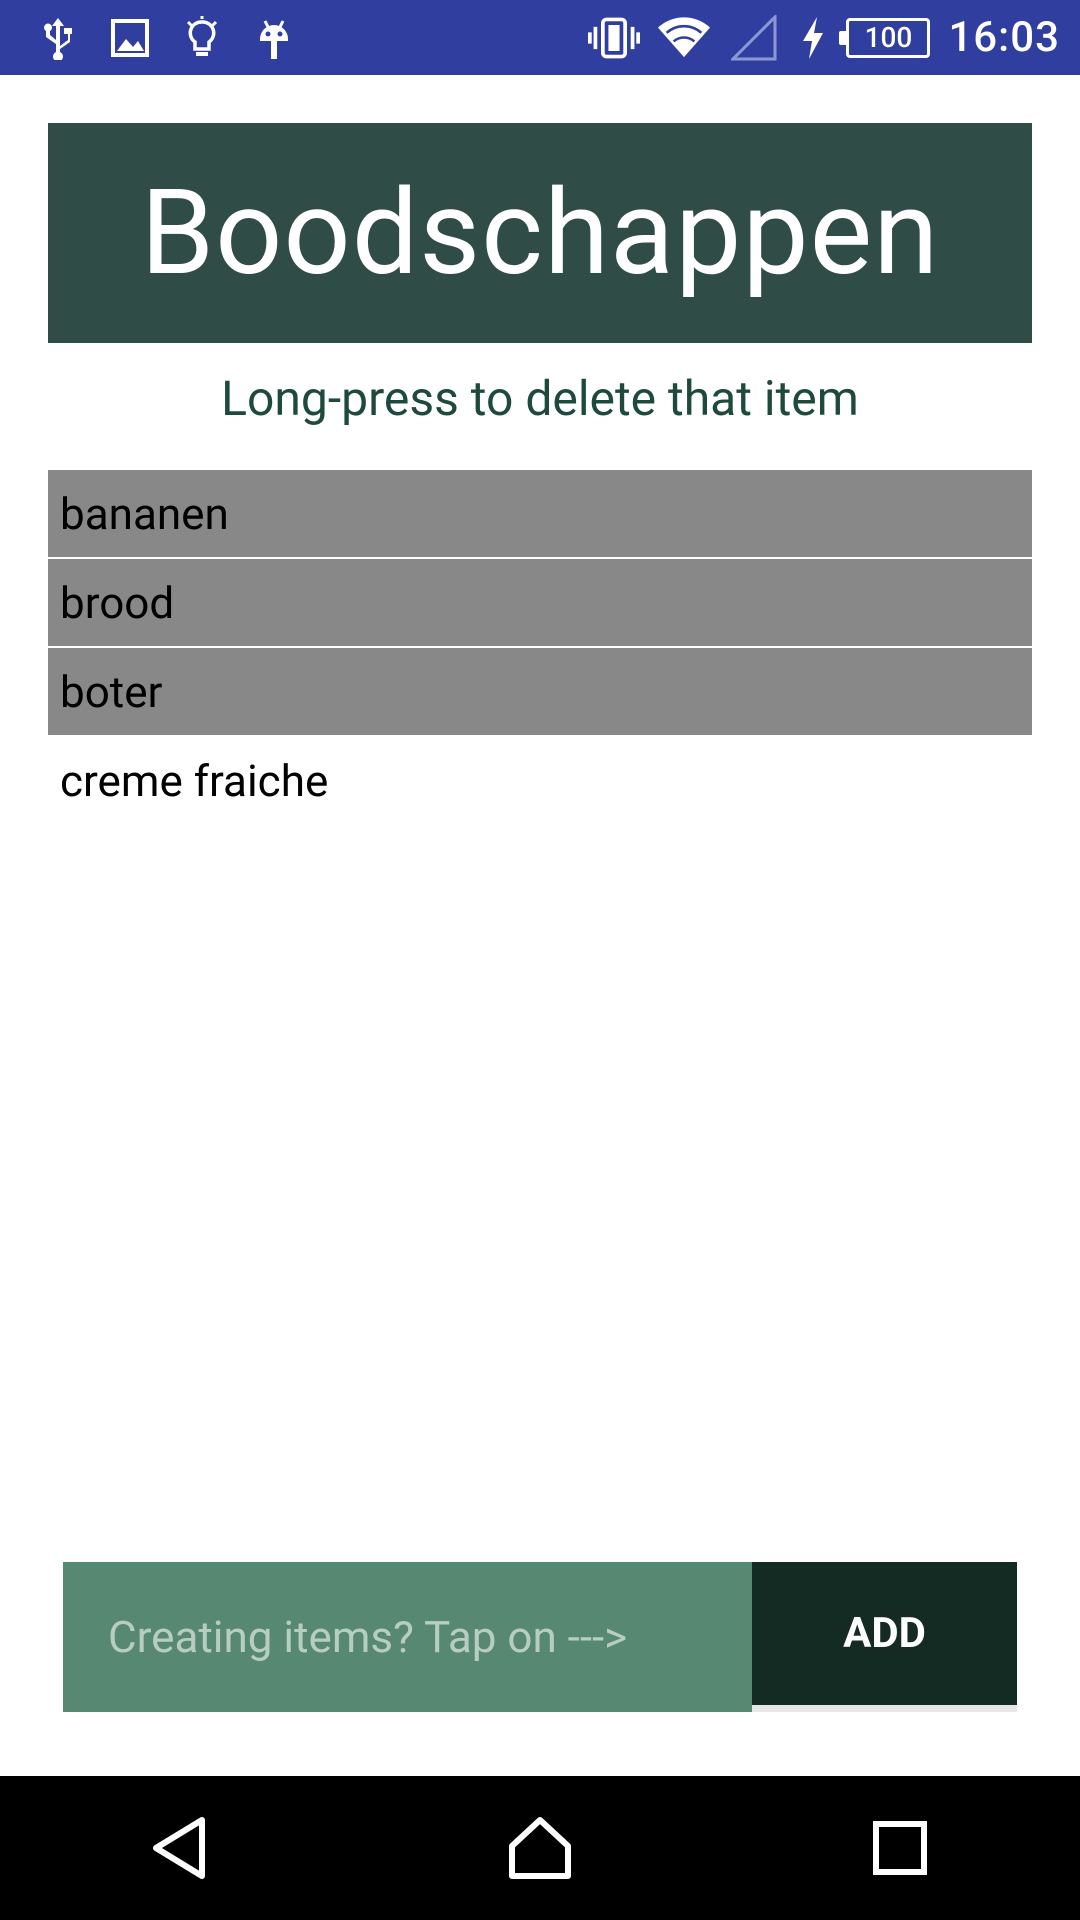 The height and width of the screenshot is (1920, 1080). Describe the element at coordinates (202, 38) in the screenshot. I see `lightbulb-icon` at that location.